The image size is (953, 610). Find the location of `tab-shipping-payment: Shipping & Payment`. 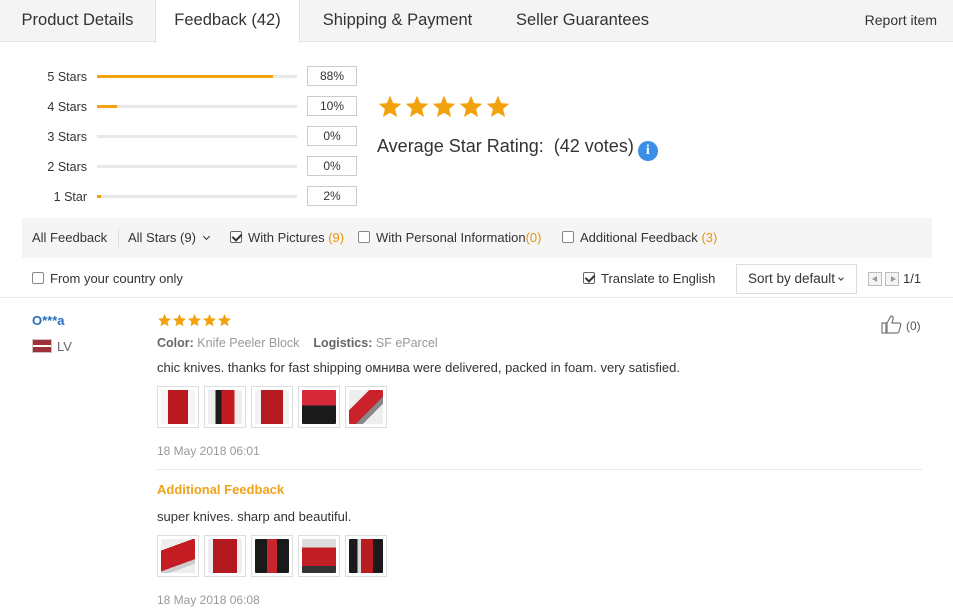

tab-shipping-payment: Shipping & Payment is located at coordinates (397, 21).